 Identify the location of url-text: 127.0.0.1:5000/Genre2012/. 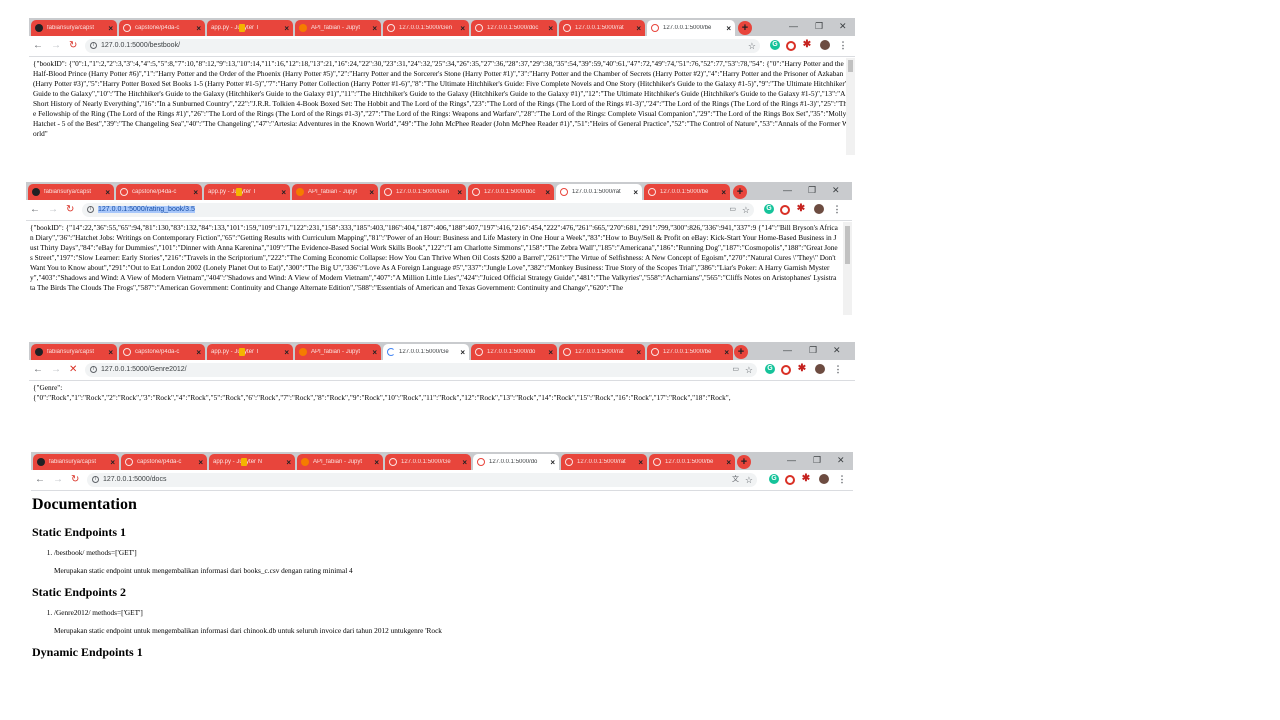
(144, 369).